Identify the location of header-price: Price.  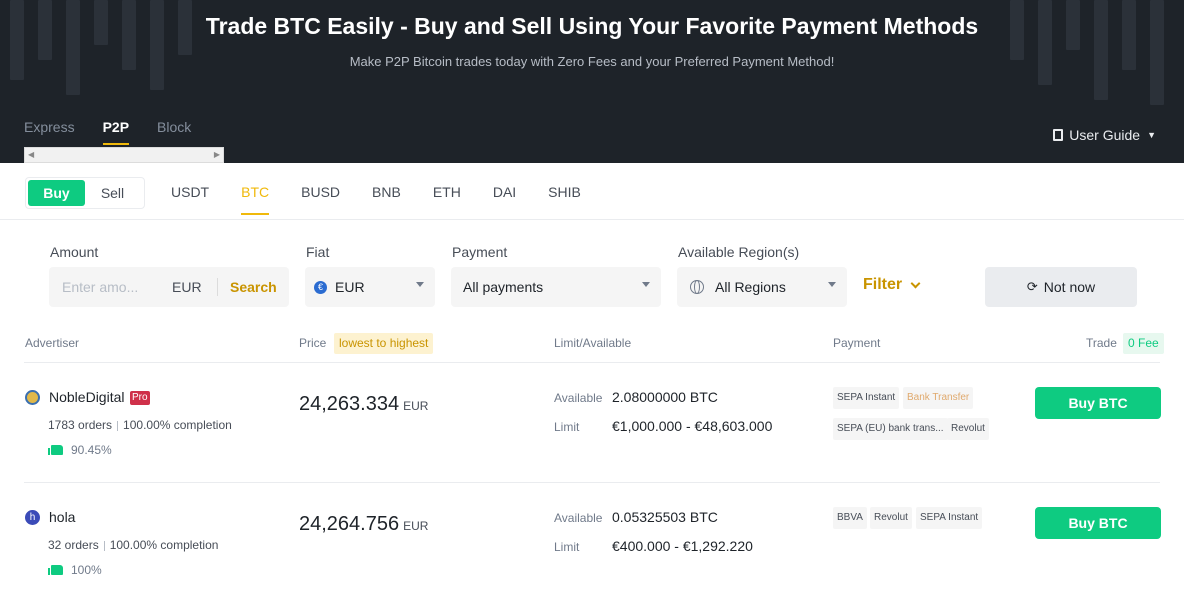
(313, 343).